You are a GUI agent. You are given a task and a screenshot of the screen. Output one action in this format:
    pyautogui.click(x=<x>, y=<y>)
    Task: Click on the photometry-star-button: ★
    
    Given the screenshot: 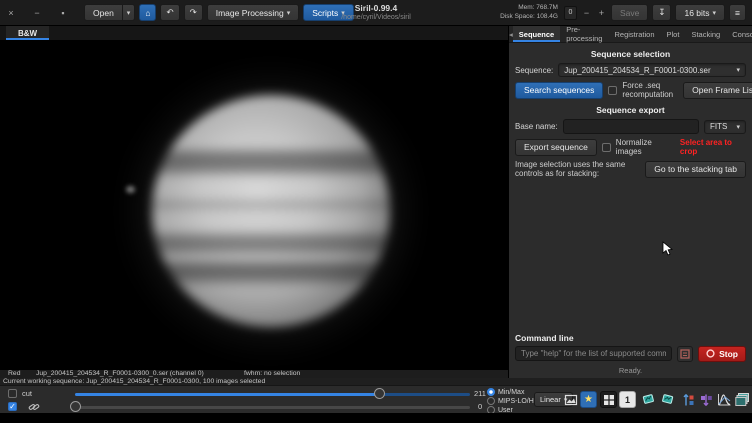 What is the action you would take?
    pyautogui.click(x=588, y=399)
    